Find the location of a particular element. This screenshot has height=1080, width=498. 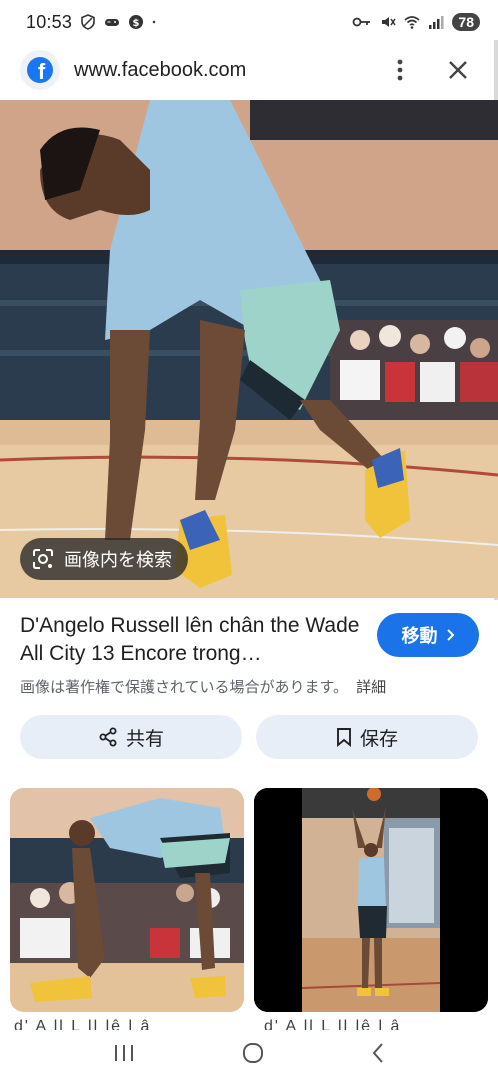

url-bar: f www.facebook.com is located at coordinates (249, 70).